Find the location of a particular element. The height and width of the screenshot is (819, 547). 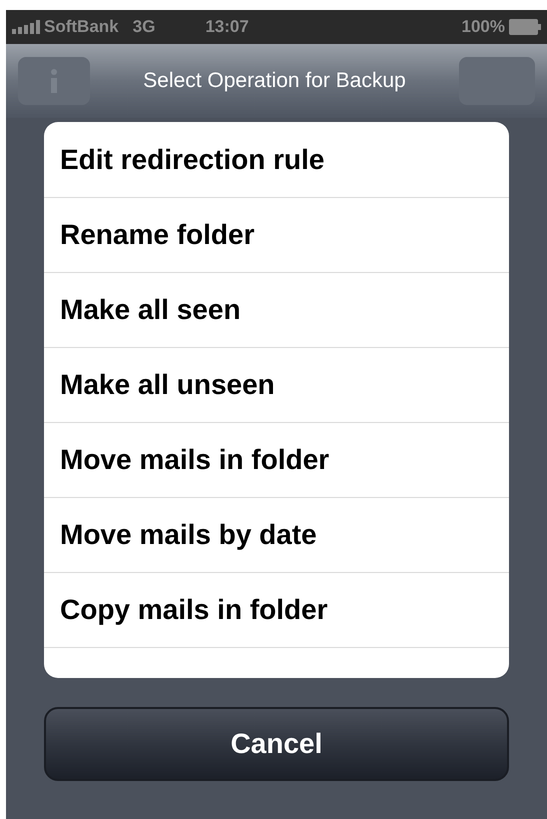

operation-item: Move mails by date is located at coordinates (276, 534).